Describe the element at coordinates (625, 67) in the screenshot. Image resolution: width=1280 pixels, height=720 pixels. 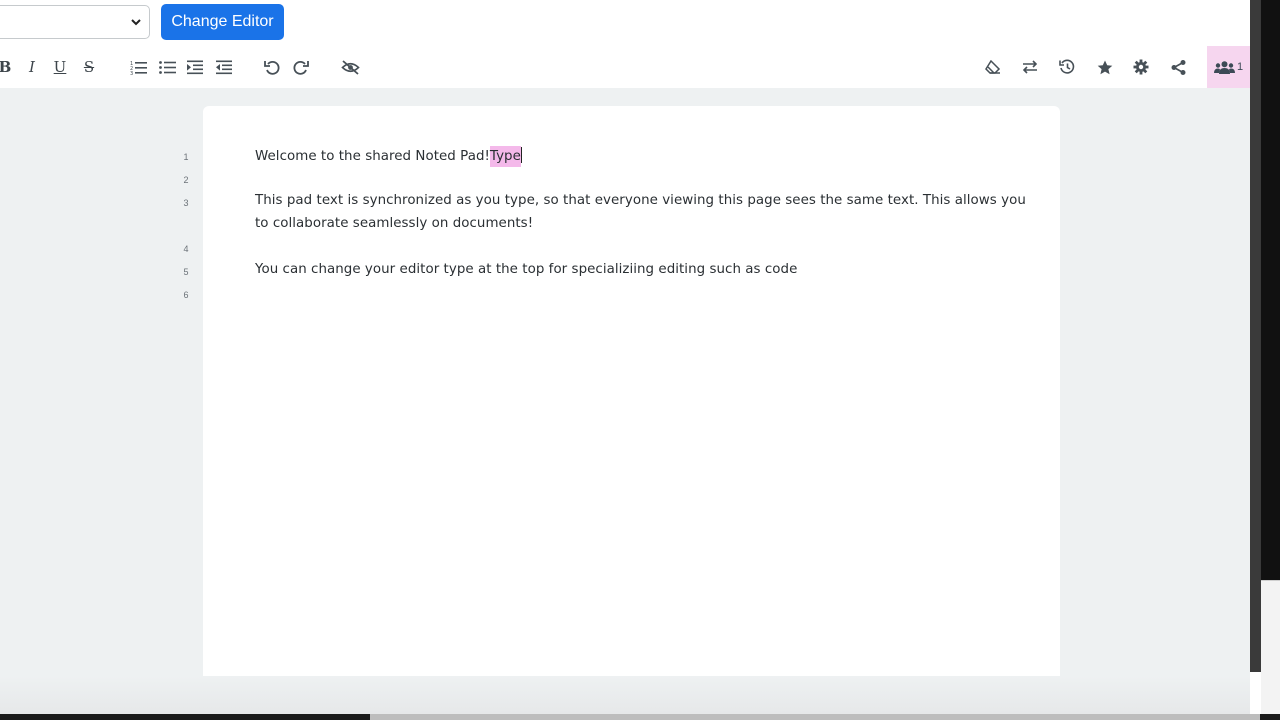
I see `editor-toolbar: B I U S 1 2 3 1` at that location.